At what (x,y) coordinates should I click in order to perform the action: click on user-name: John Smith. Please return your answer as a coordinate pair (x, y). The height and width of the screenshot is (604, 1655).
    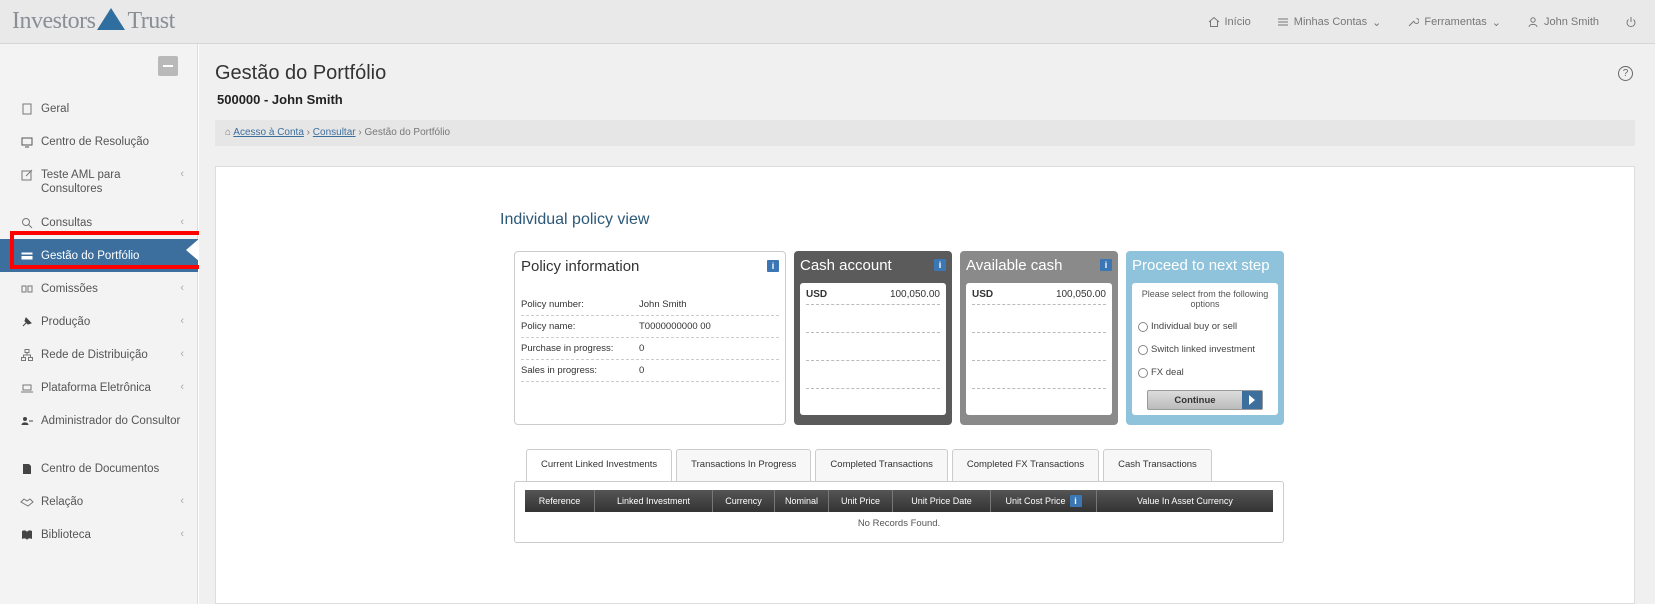
    Looking at the image, I should click on (1571, 22).